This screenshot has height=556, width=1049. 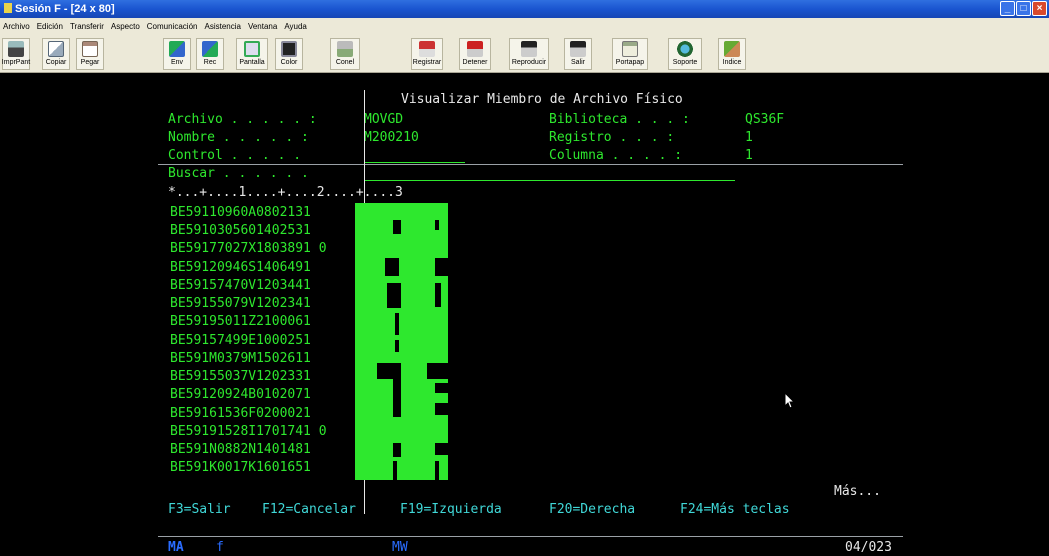 What do you see at coordinates (1039, 8) in the screenshot?
I see `close-button: ×` at bounding box center [1039, 8].